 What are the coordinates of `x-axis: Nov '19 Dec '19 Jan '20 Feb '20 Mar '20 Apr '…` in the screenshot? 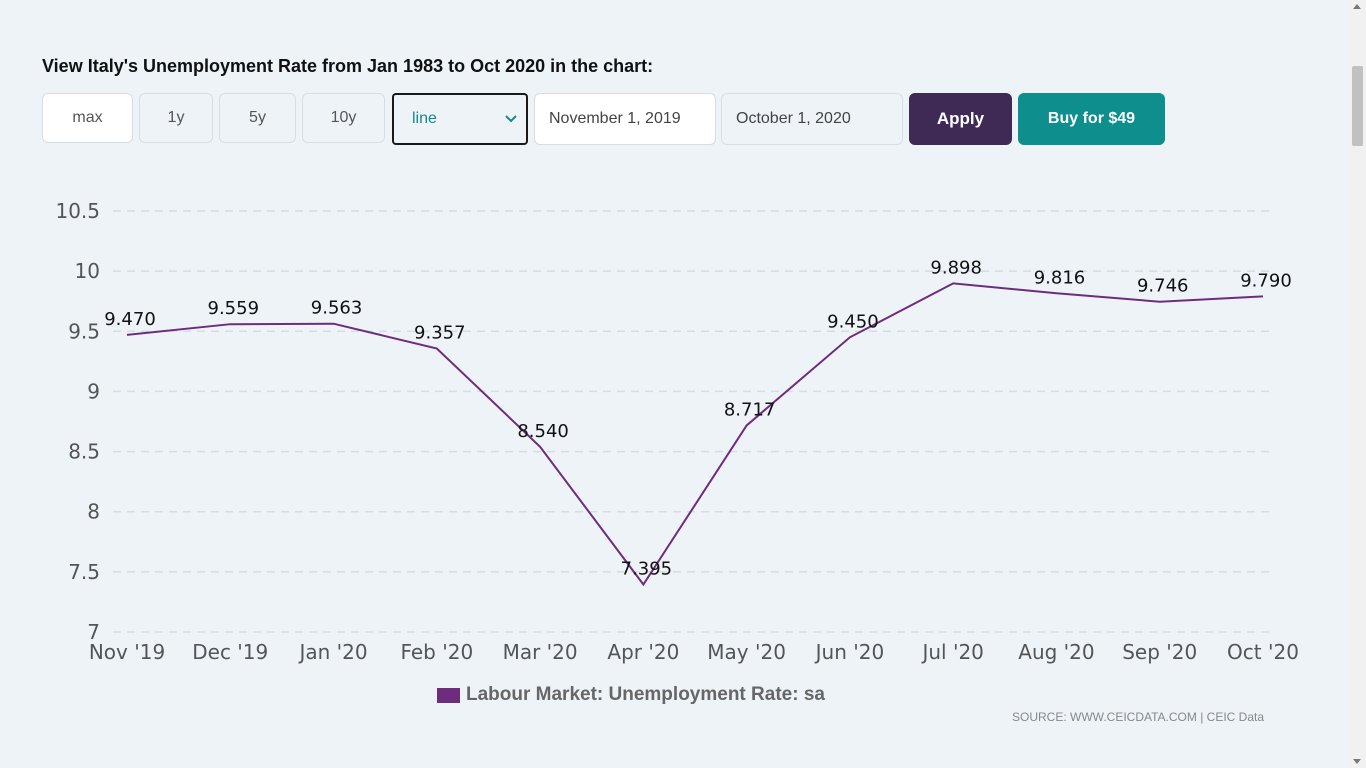 It's located at (694, 652).